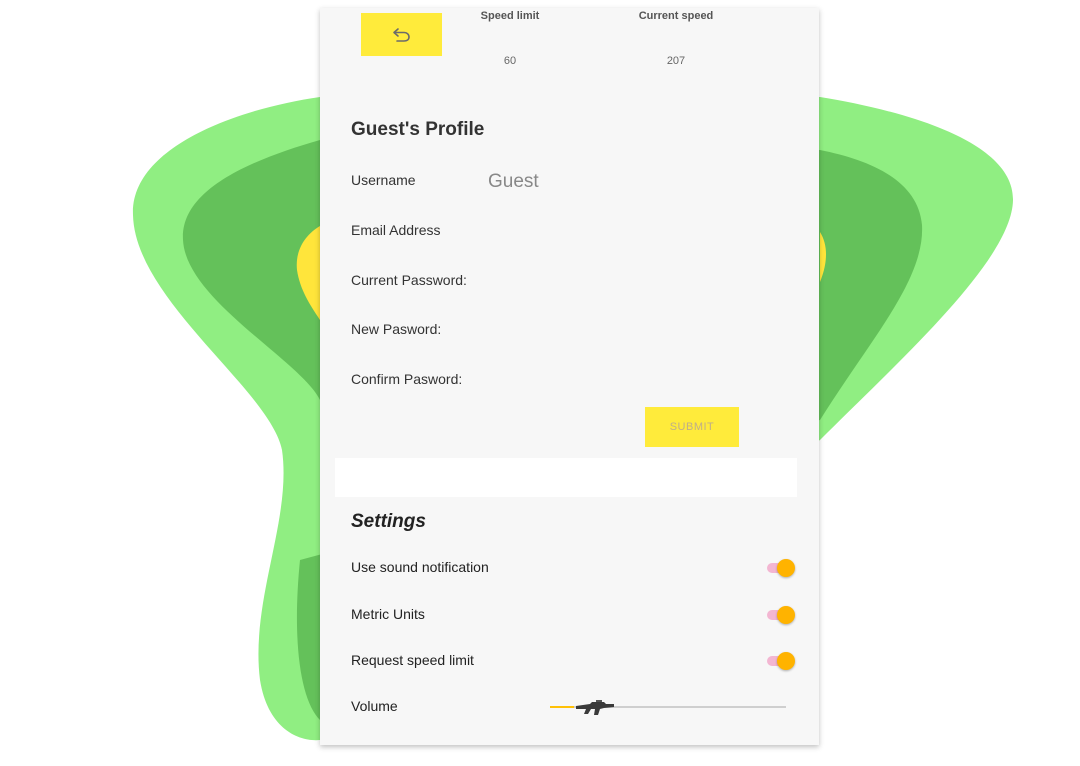 This screenshot has width=1080, height=766. What do you see at coordinates (396, 230) in the screenshot?
I see `email-label: Email Address` at bounding box center [396, 230].